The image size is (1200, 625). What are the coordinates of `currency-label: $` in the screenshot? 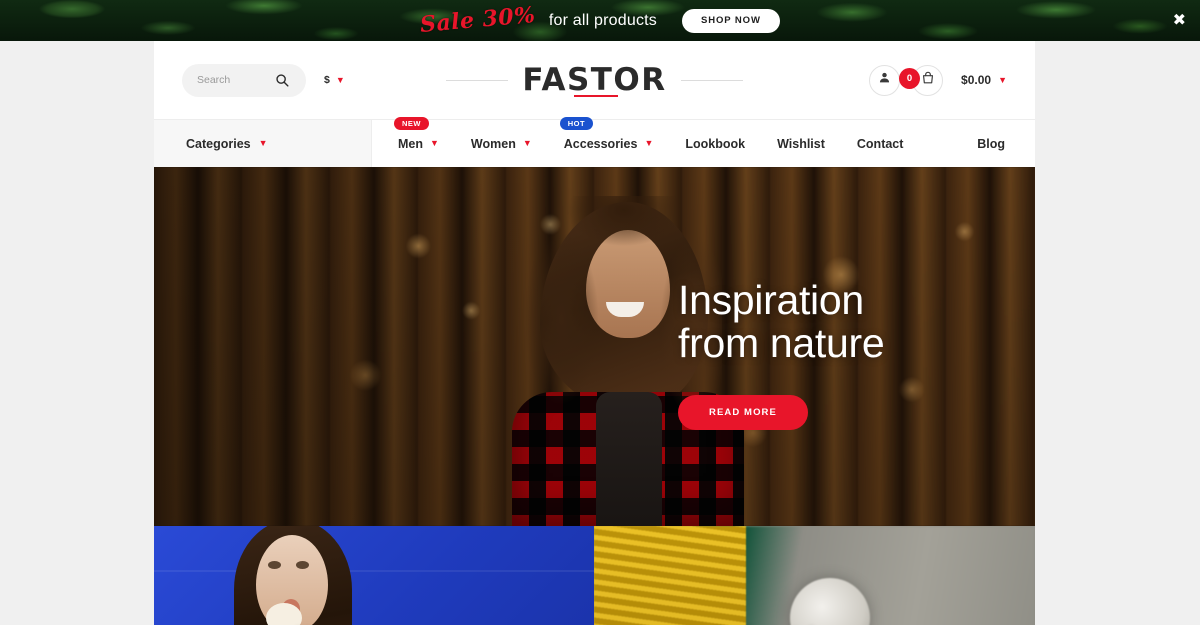 It's located at (327, 80).